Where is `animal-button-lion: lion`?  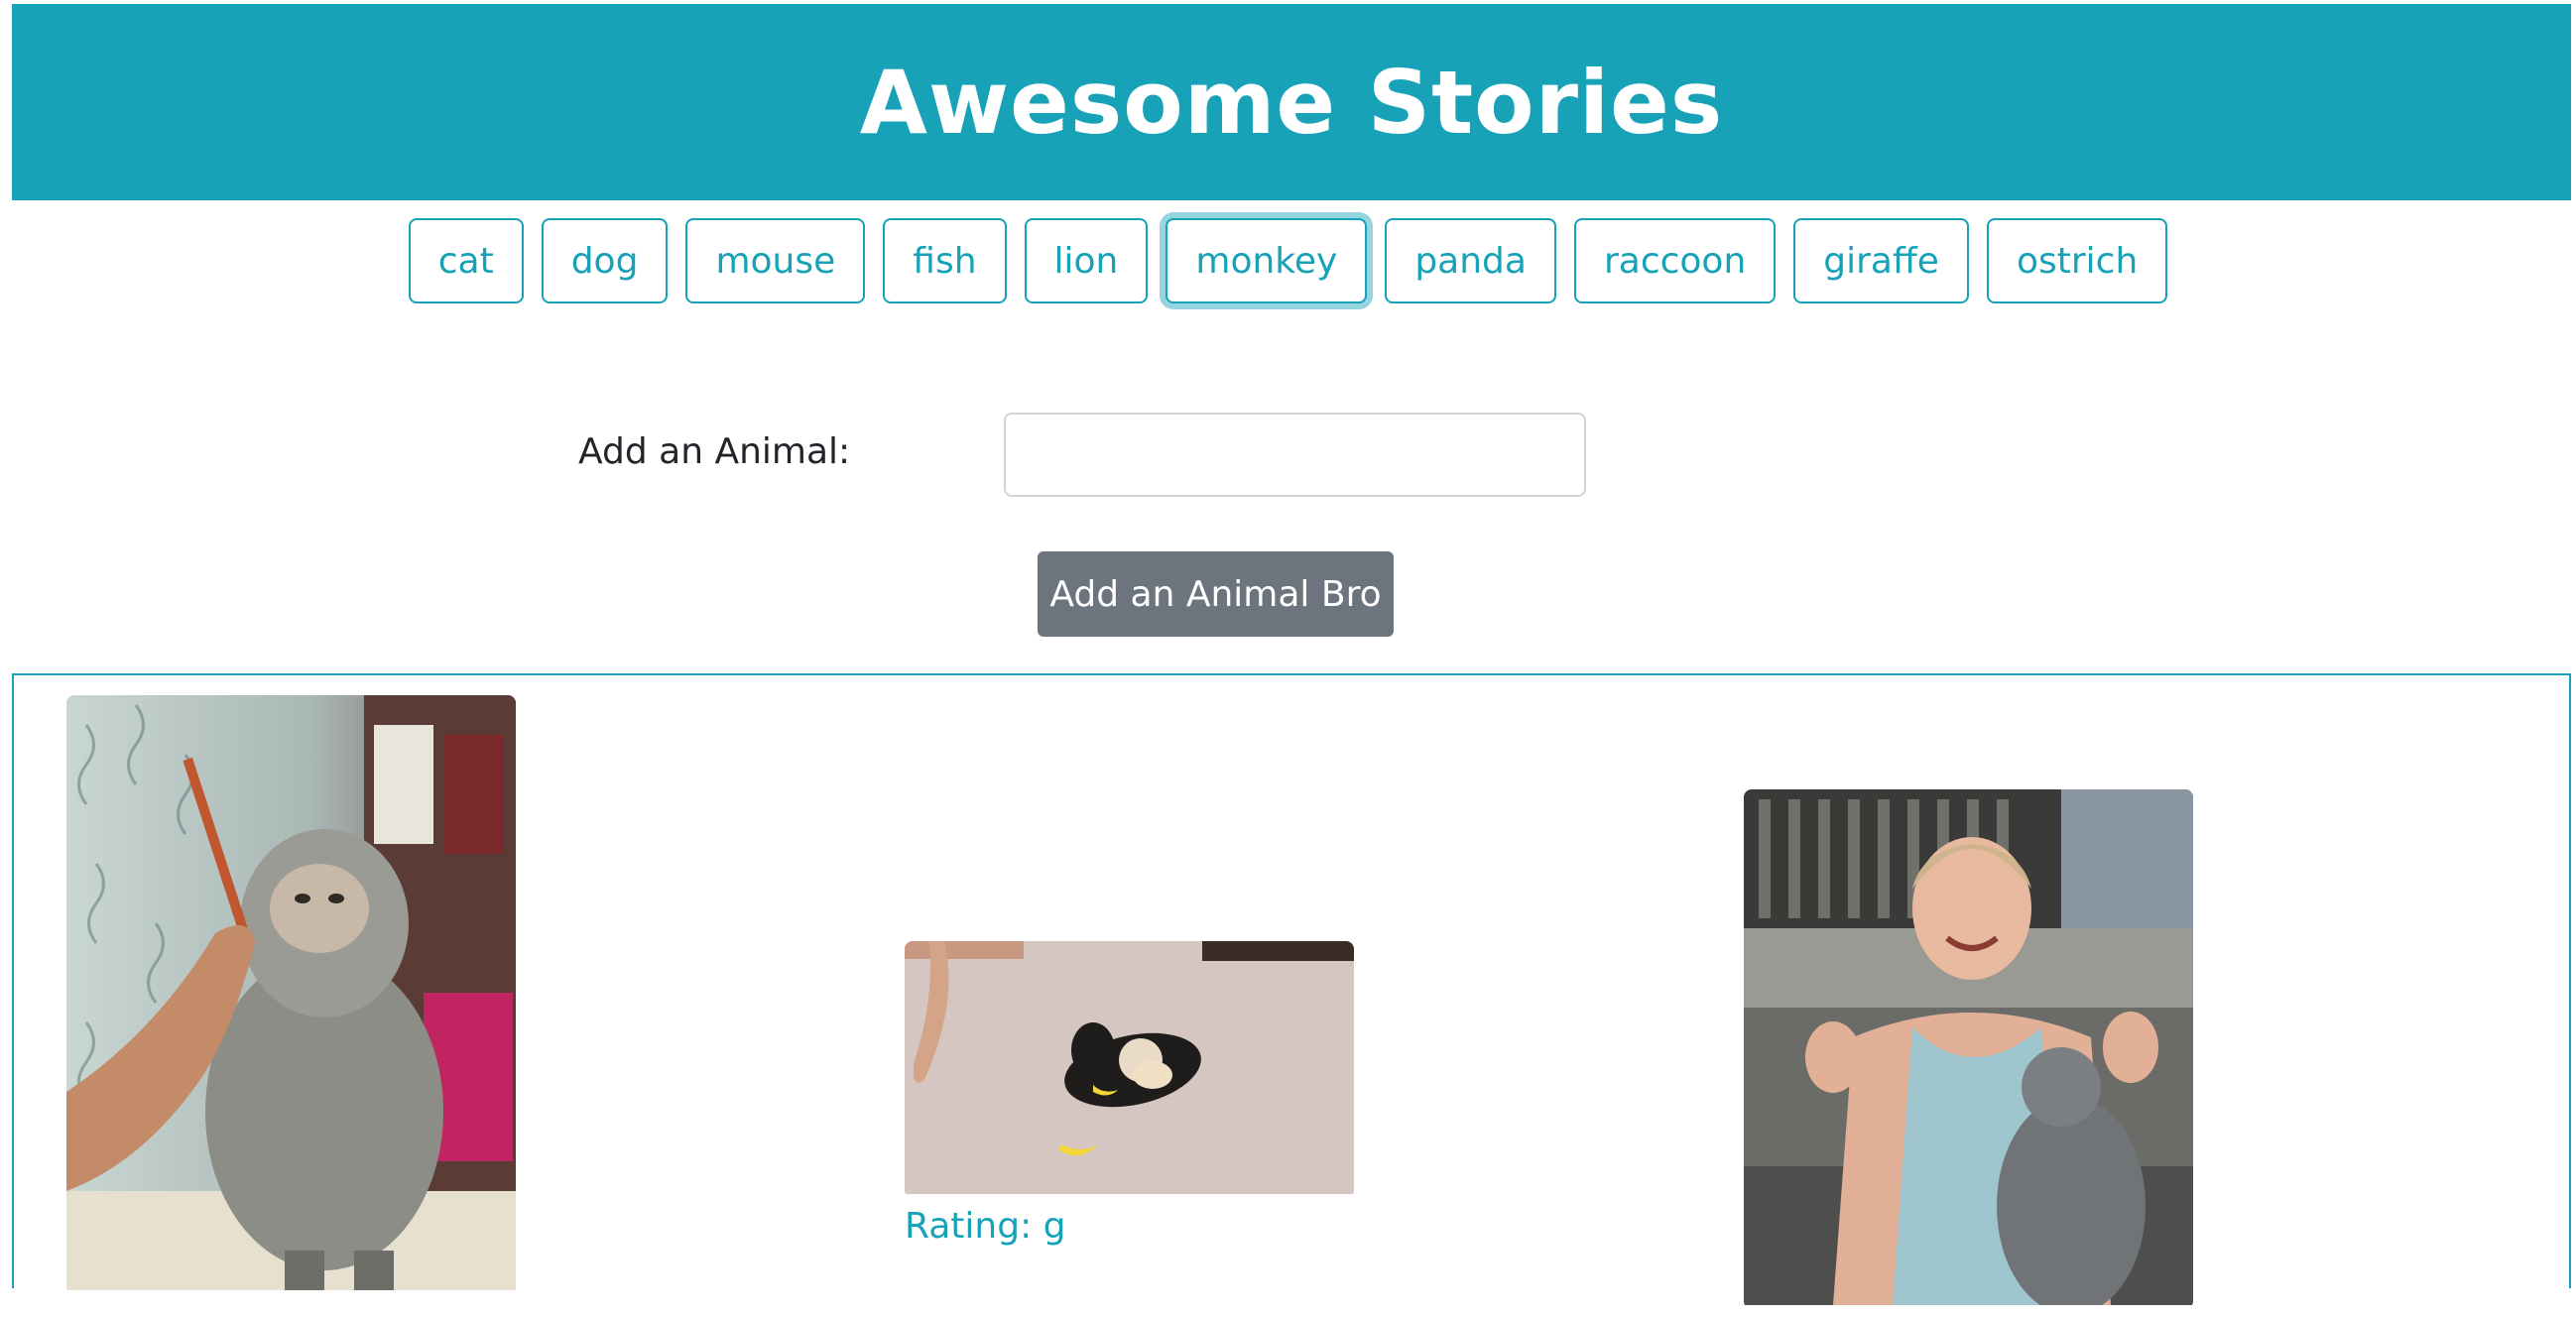
animal-button-lion: lion is located at coordinates (1086, 260).